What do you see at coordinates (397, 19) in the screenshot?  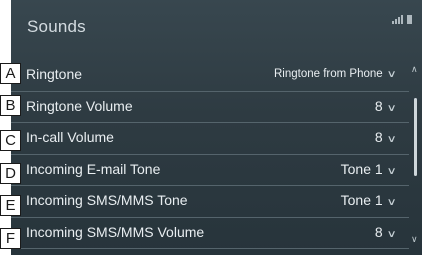 I see `signal-strength-icon` at bounding box center [397, 19].